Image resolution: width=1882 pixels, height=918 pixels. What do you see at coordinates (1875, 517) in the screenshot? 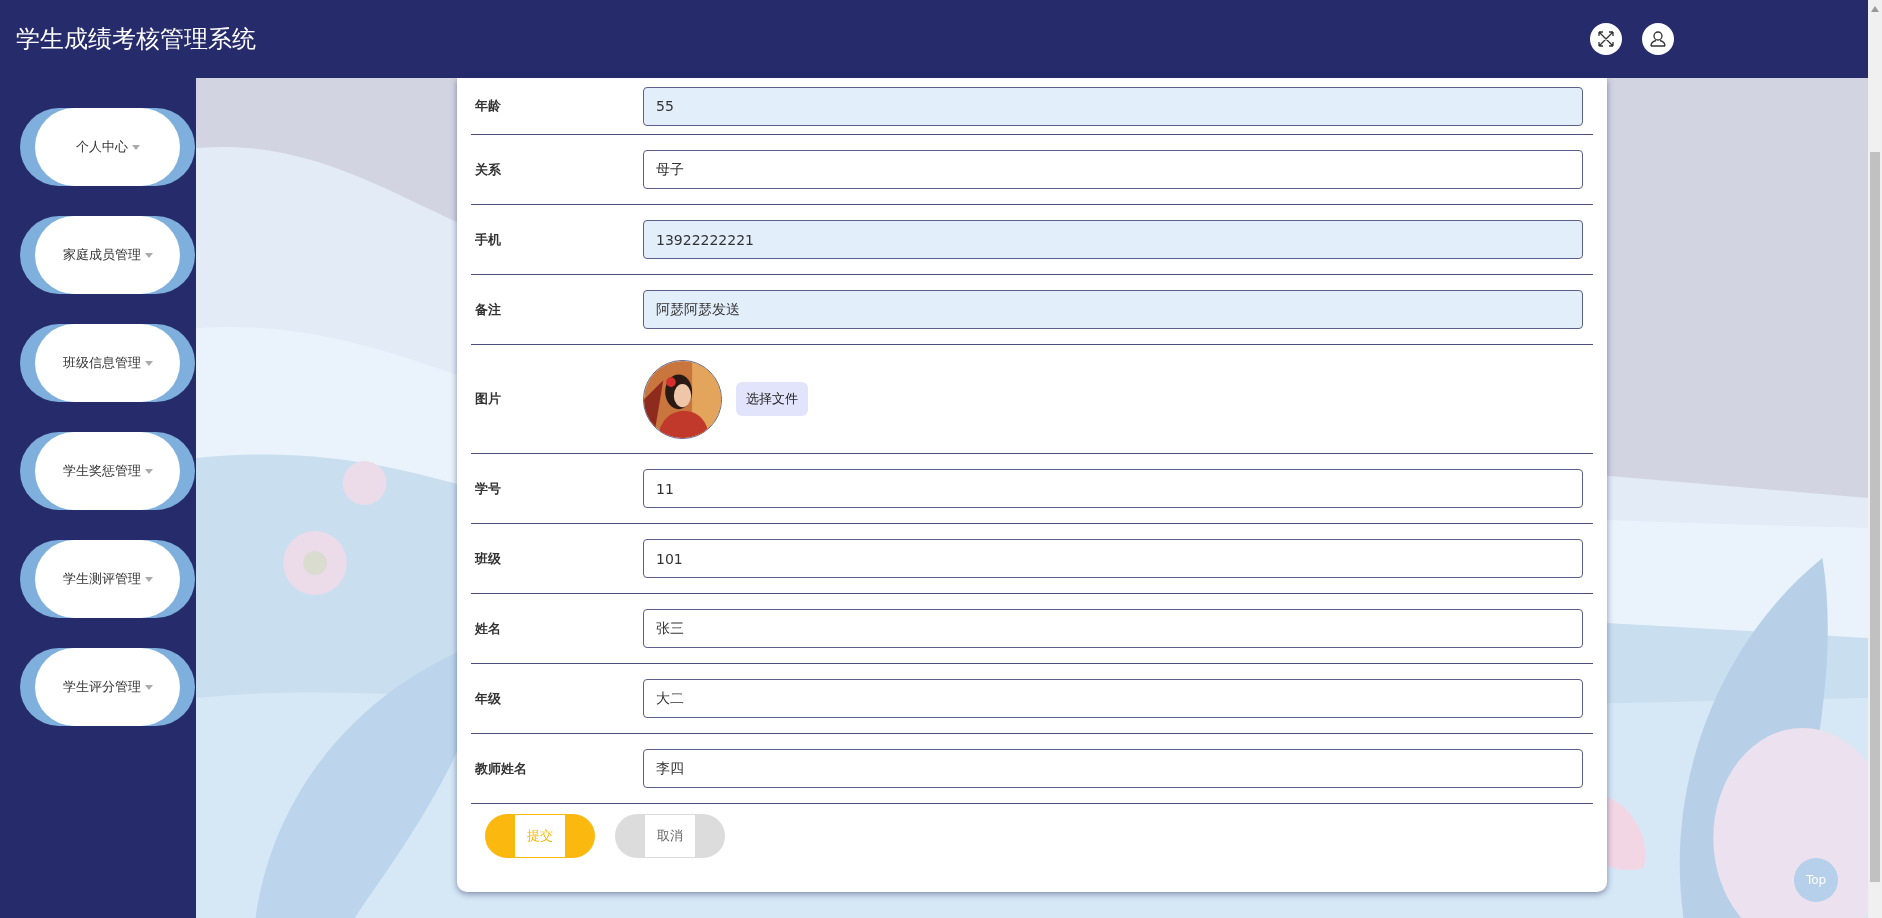
I see `scrollbar-thumb` at bounding box center [1875, 517].